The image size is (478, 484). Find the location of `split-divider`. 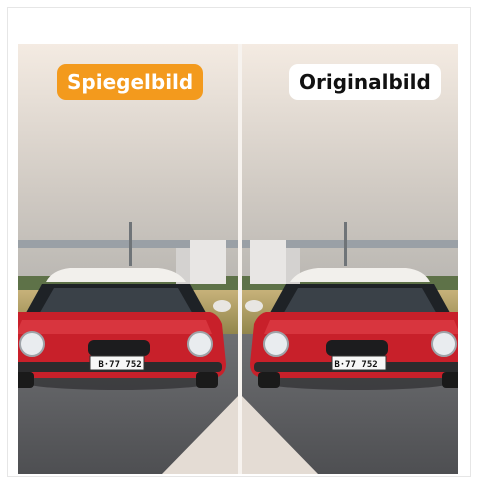

split-divider is located at coordinates (240, 259).